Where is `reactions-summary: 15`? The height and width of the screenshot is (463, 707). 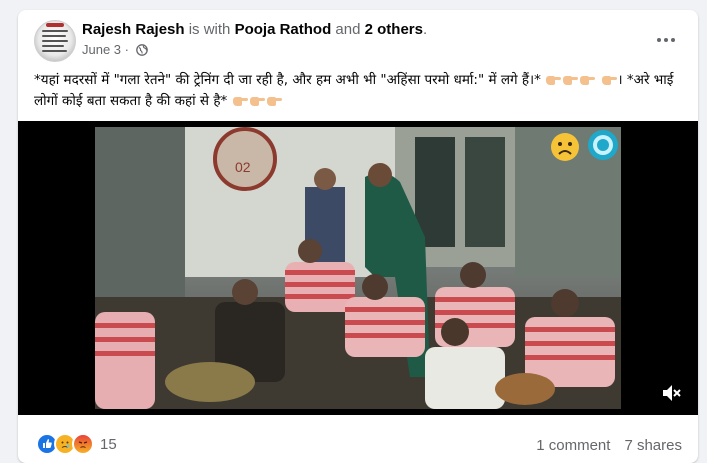 reactions-summary: 15 is located at coordinates (76, 444).